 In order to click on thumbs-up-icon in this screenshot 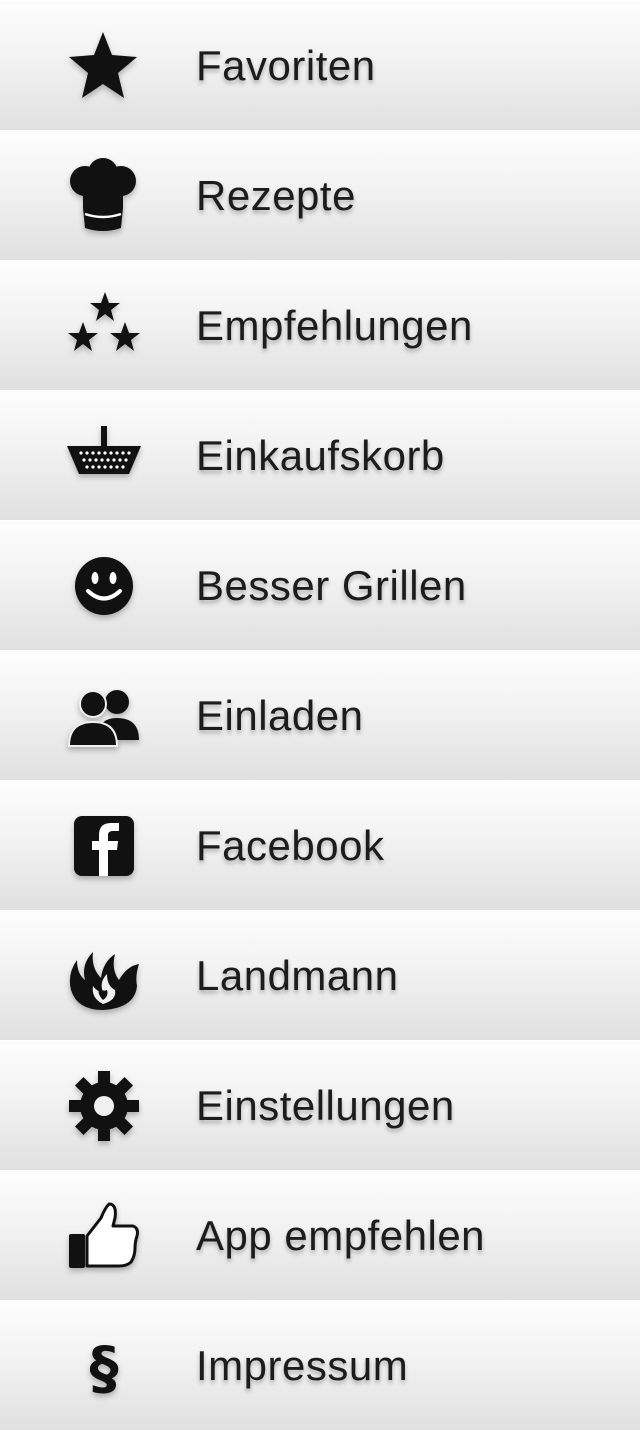, I will do `click(103, 1236)`.